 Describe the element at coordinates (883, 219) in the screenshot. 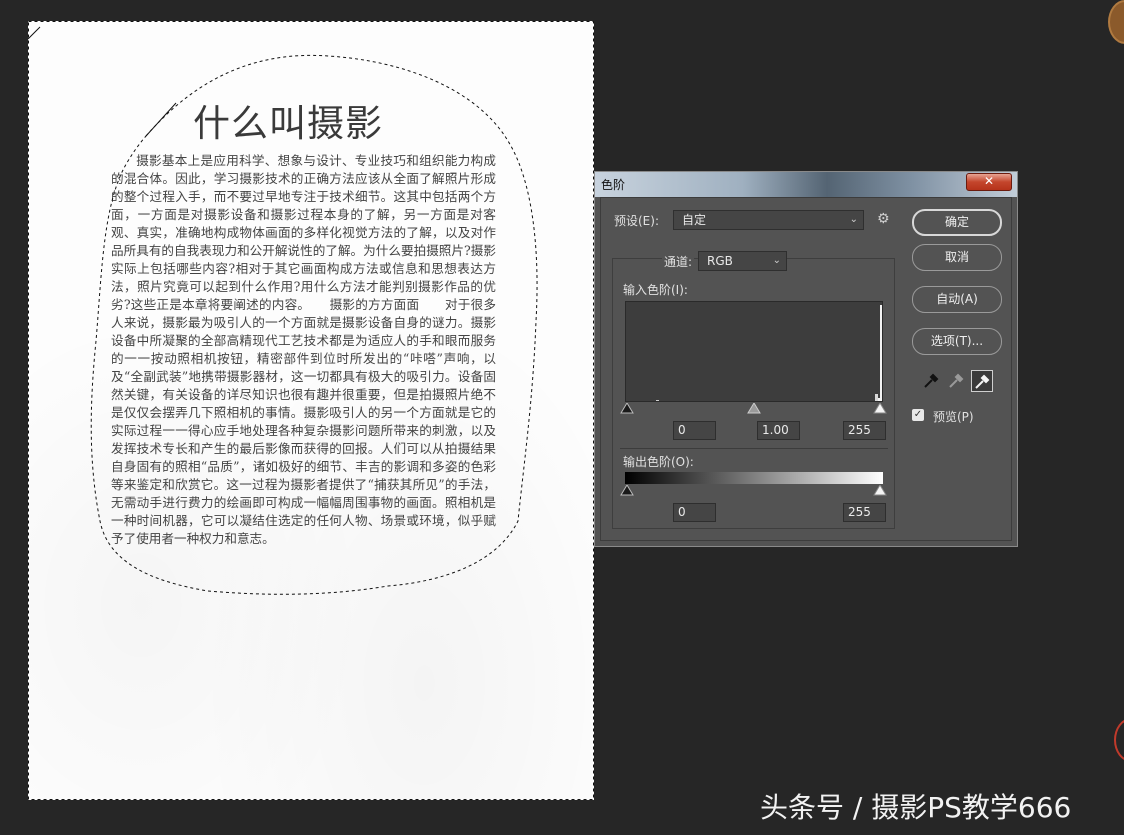

I see `gear-icon: ⚙` at that location.